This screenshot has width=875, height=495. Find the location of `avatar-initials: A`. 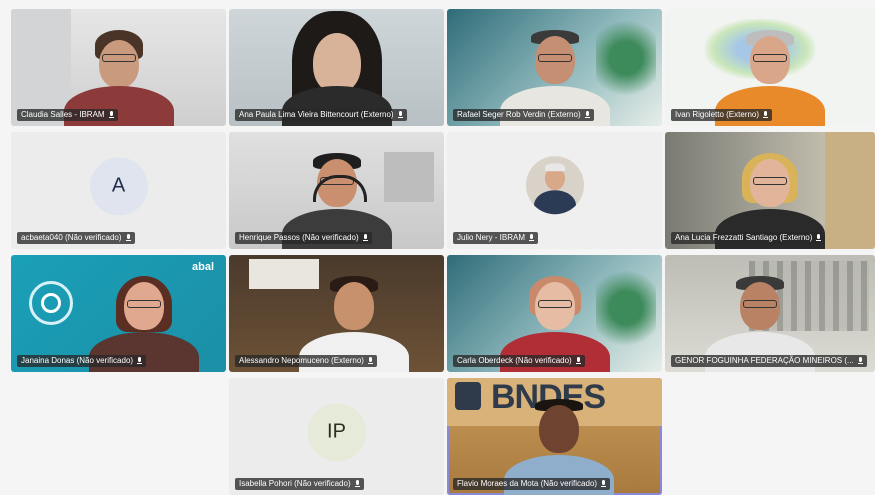

avatar-initials: A is located at coordinates (118, 185).